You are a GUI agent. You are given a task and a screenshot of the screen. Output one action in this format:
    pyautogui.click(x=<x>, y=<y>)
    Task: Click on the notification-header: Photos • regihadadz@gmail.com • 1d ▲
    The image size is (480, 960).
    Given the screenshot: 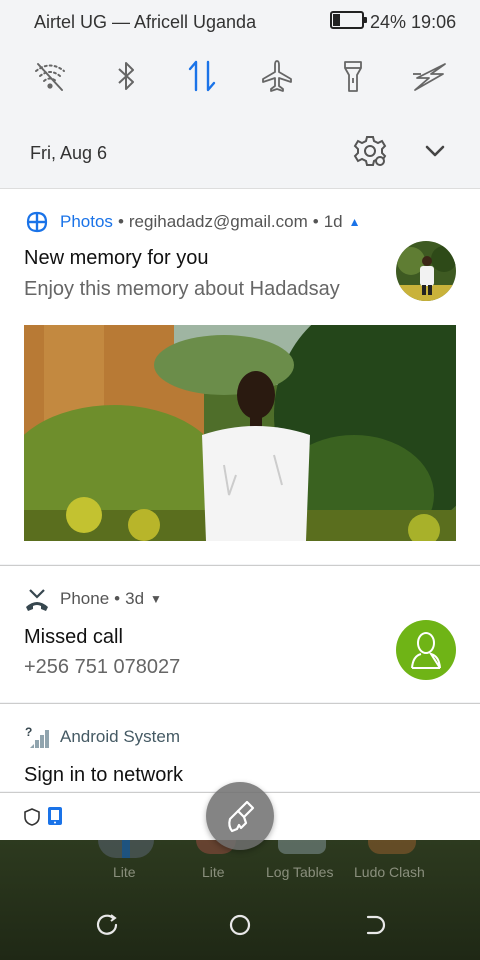 What is the action you would take?
    pyautogui.click(x=192, y=222)
    